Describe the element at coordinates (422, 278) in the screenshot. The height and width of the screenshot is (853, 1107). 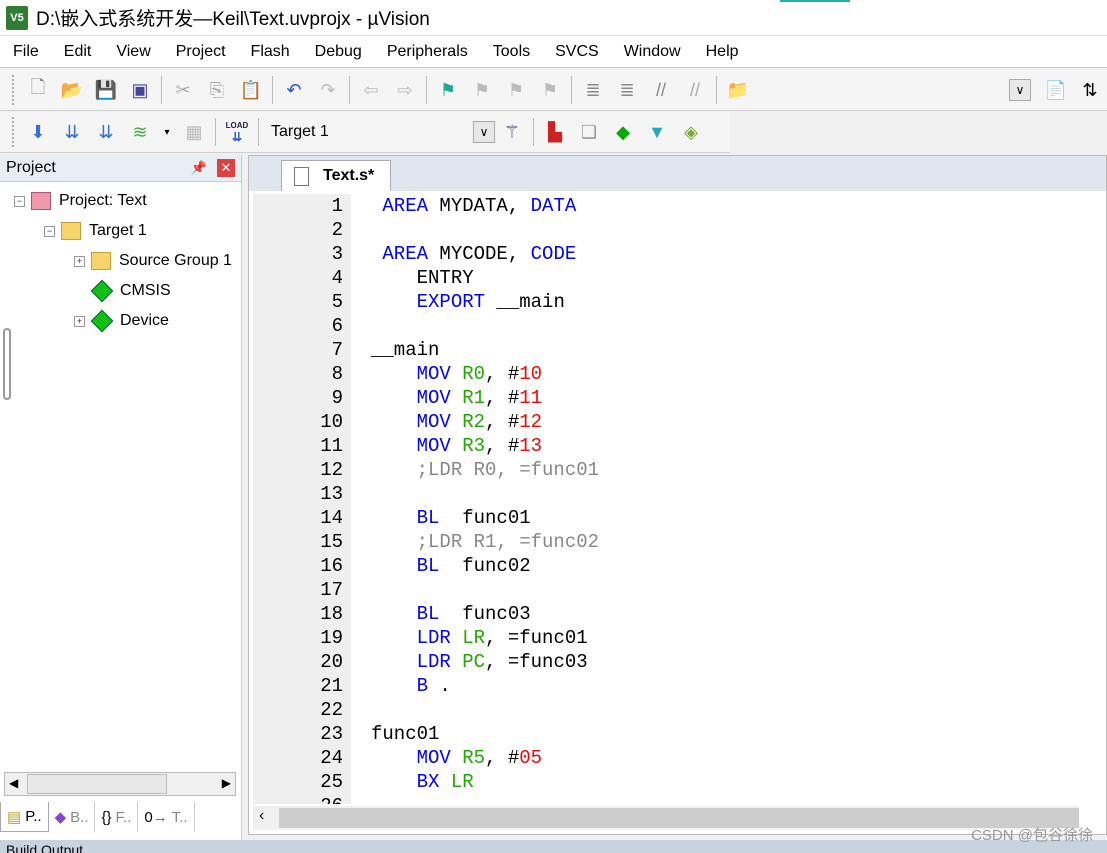
I see `code-line: ENTRY` at that location.